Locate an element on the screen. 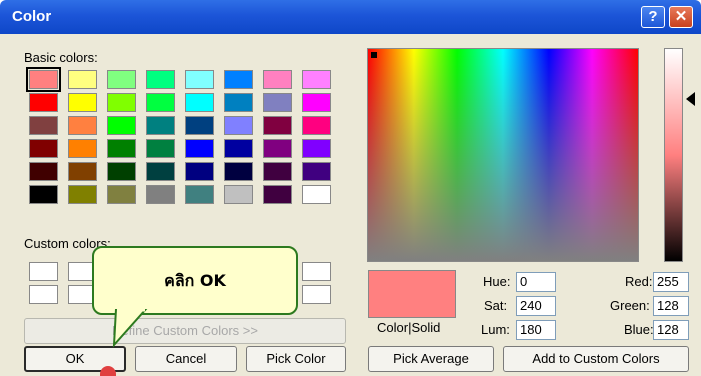  callout-box: คลิก OK is located at coordinates (195, 280).